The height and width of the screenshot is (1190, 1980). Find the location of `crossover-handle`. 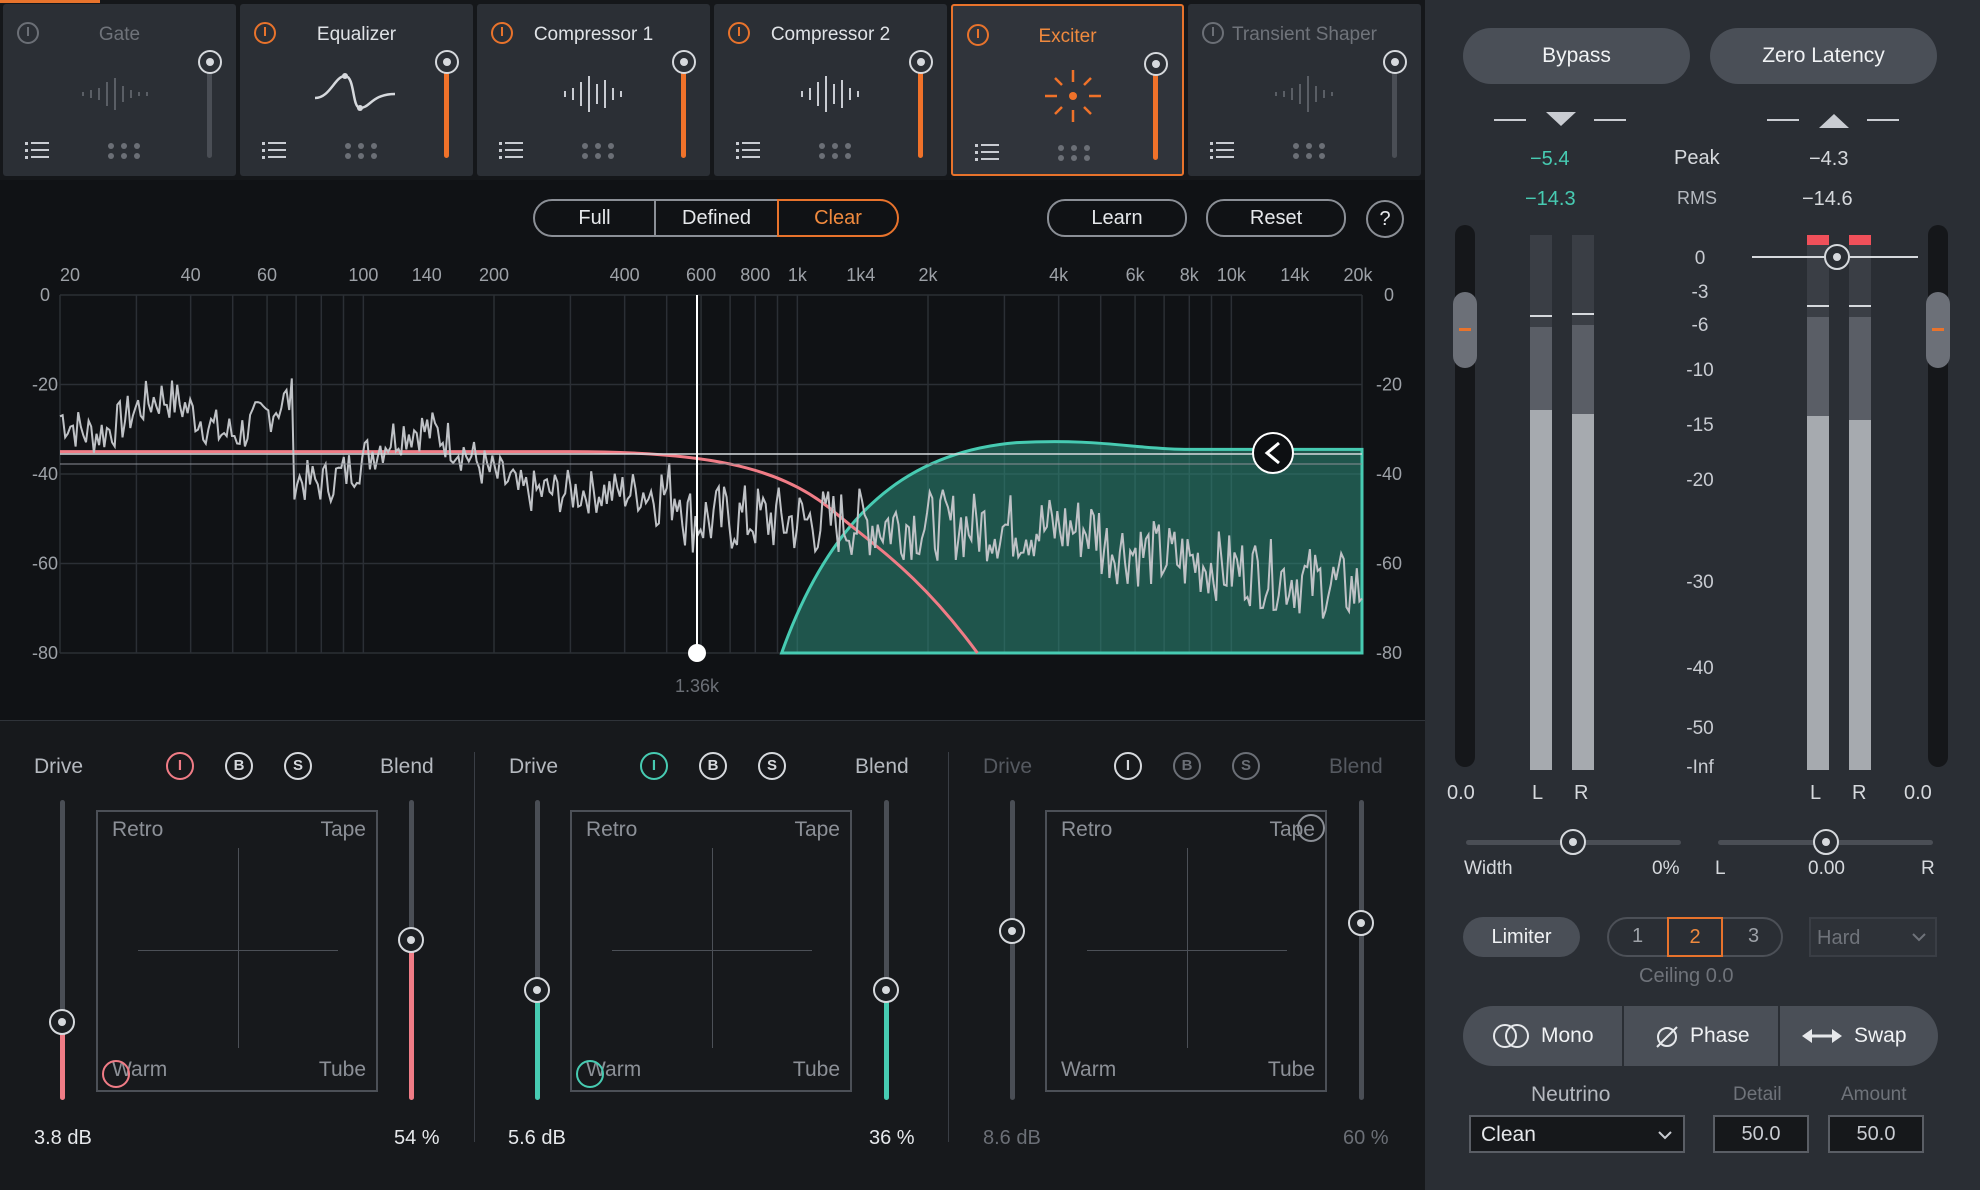

crossover-handle is located at coordinates (697, 653).